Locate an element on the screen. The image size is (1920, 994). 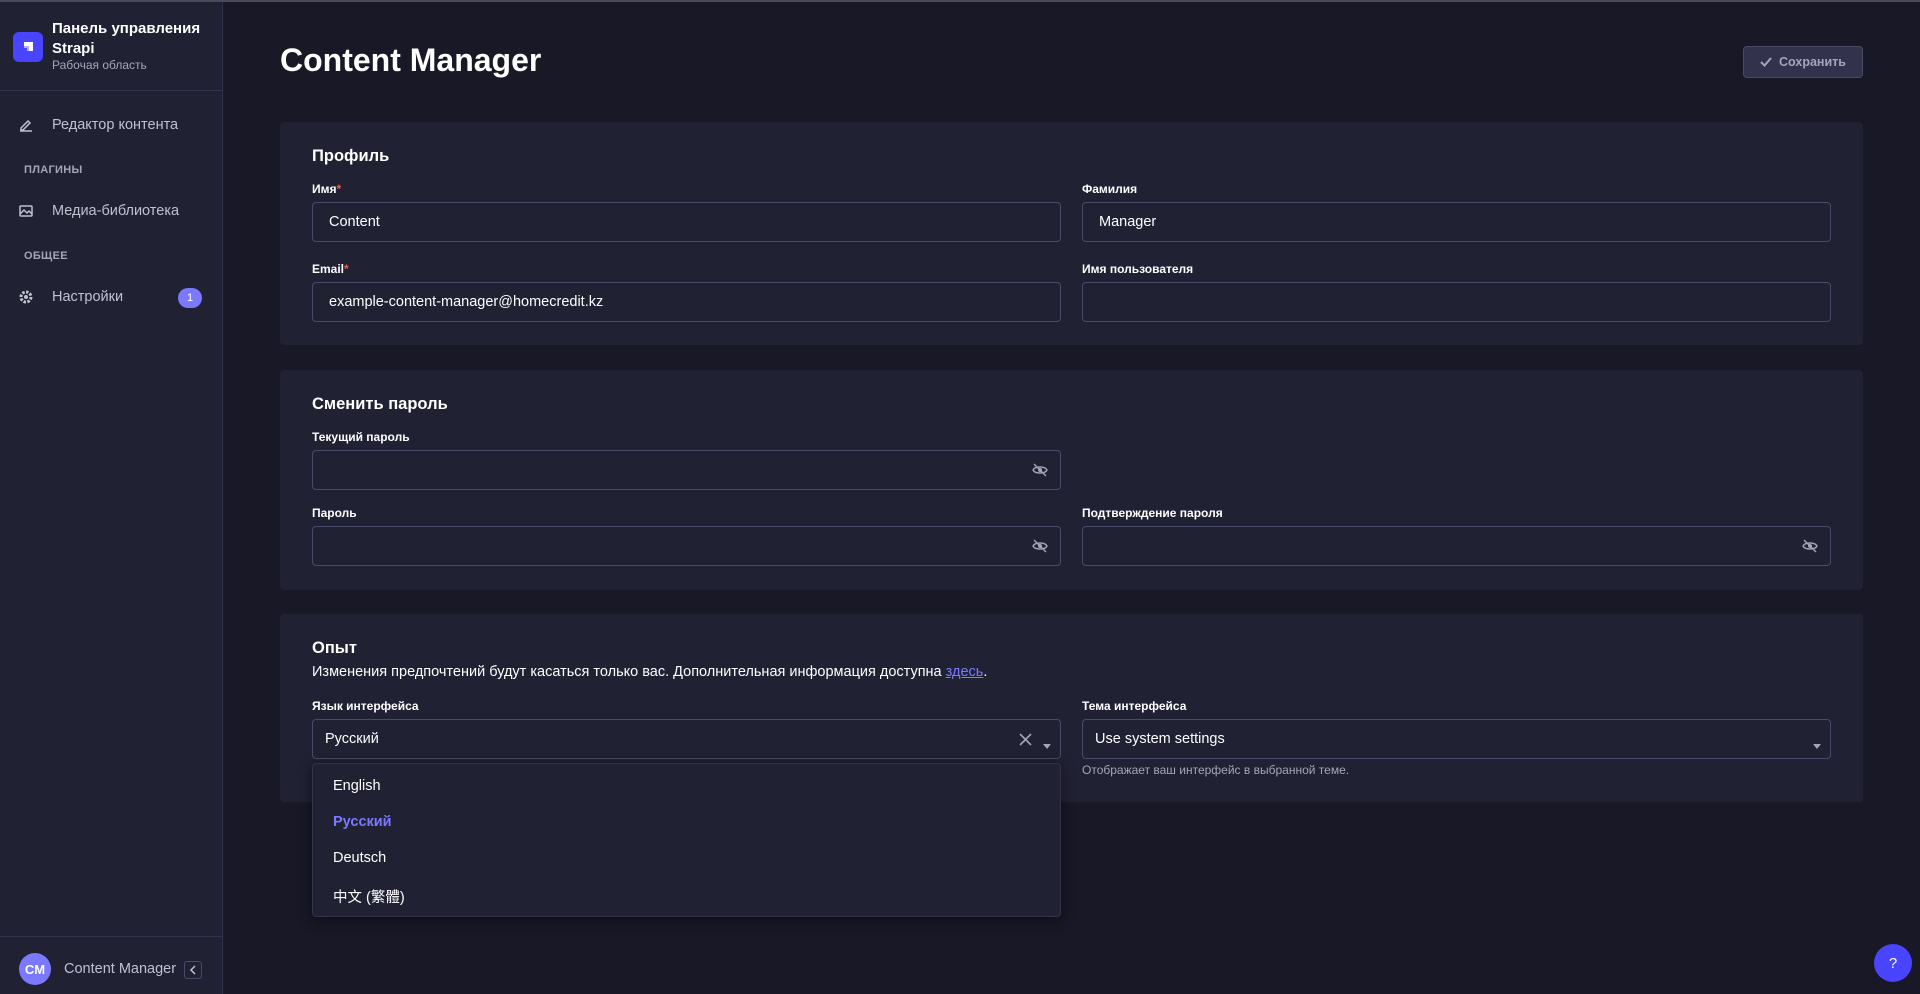
sidebar-item-media-library: Медиа-библиотека is located at coordinates (111, 211).